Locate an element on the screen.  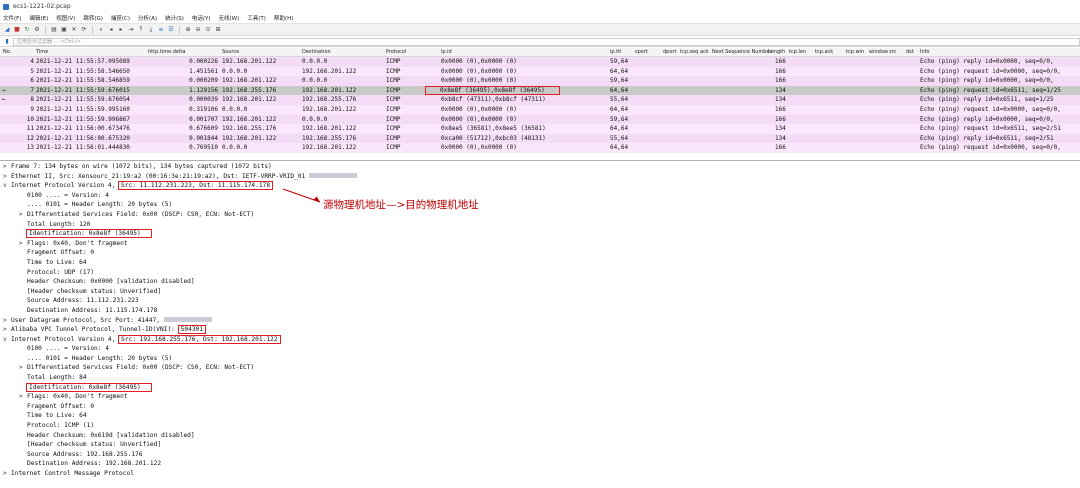
column-header: dst is located at coordinates (910, 52).